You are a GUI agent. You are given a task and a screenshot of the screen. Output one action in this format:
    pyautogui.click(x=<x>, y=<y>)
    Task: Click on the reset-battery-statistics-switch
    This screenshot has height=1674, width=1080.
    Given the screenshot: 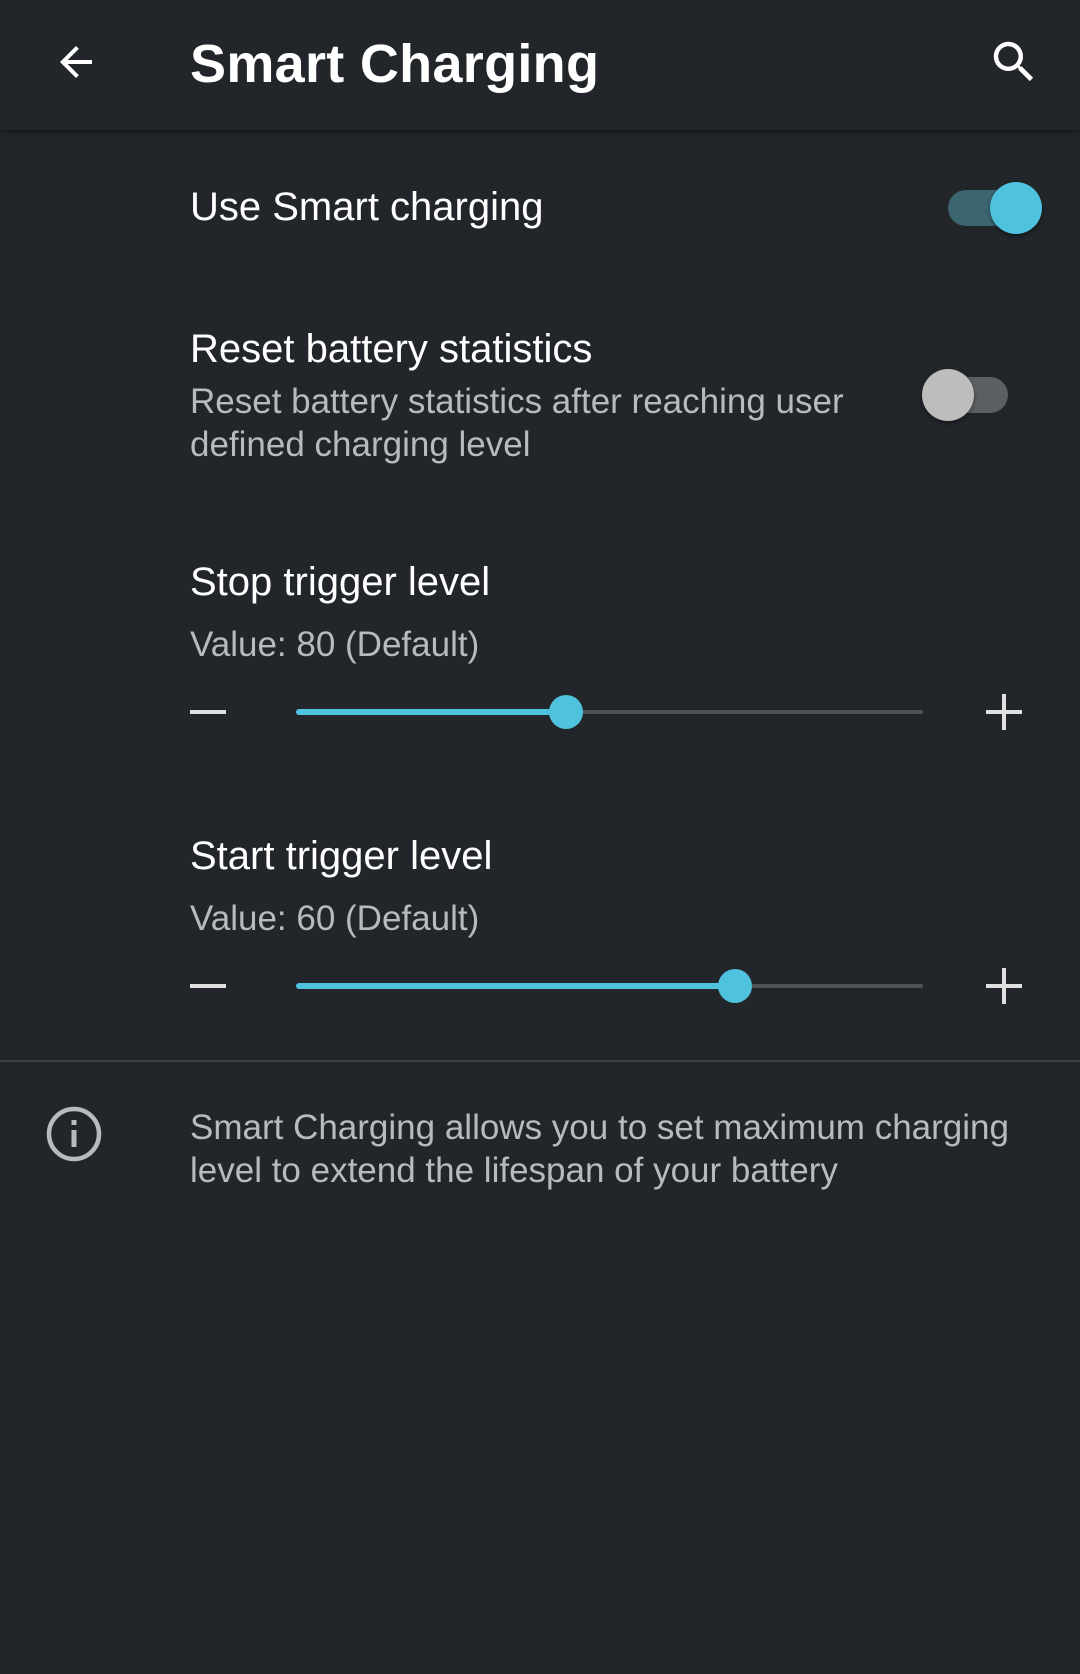 What is the action you would take?
    pyautogui.click(x=967, y=394)
    